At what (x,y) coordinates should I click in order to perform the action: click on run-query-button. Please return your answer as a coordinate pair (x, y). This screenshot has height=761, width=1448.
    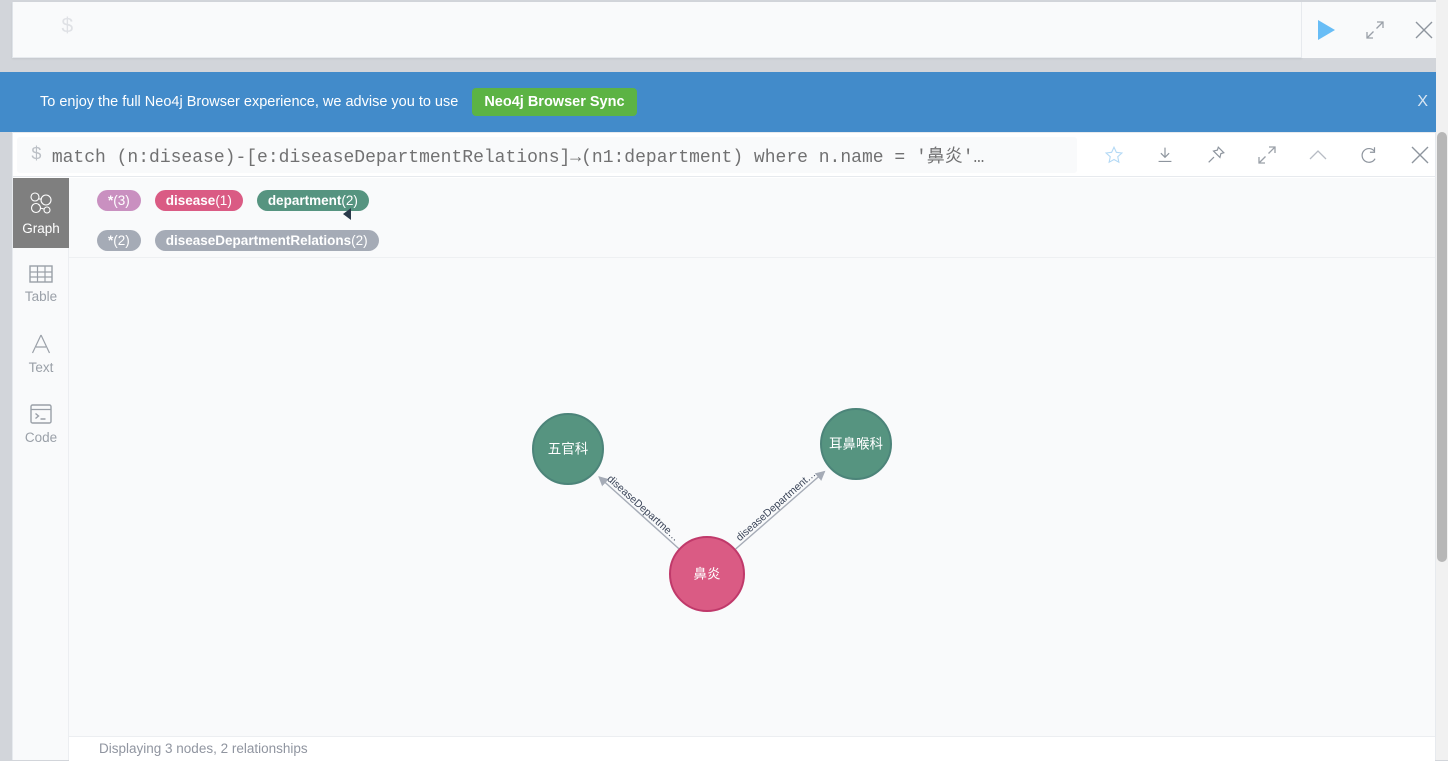
    Looking at the image, I should click on (1326, 30).